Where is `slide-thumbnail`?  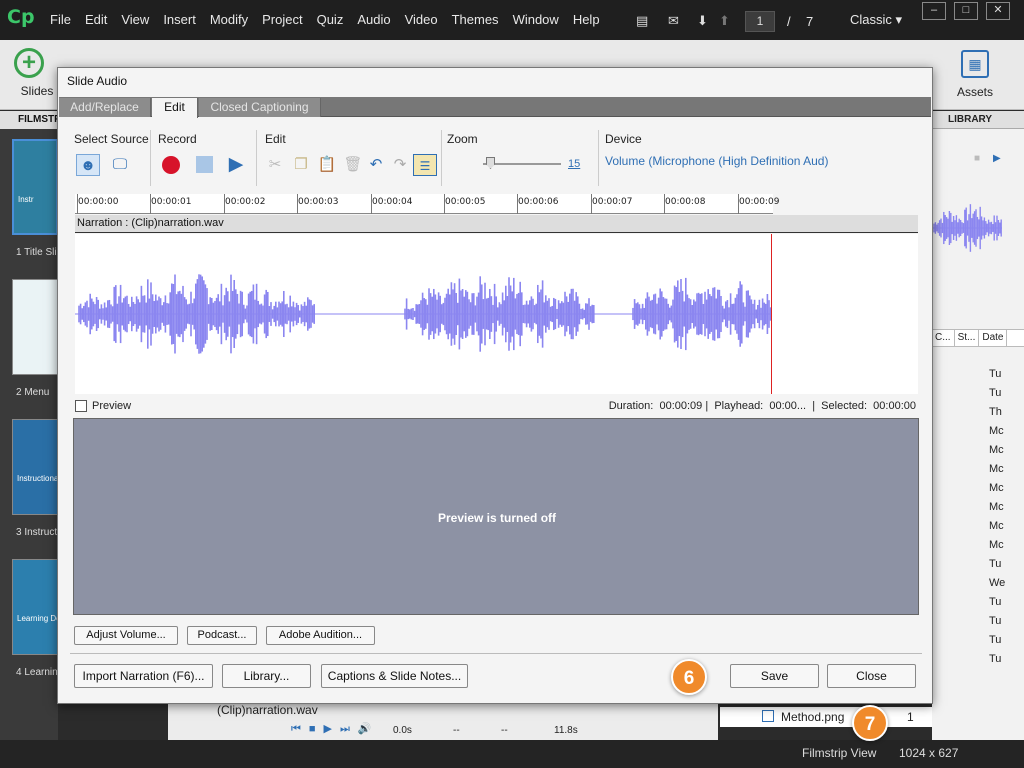 slide-thumbnail is located at coordinates (35, 327).